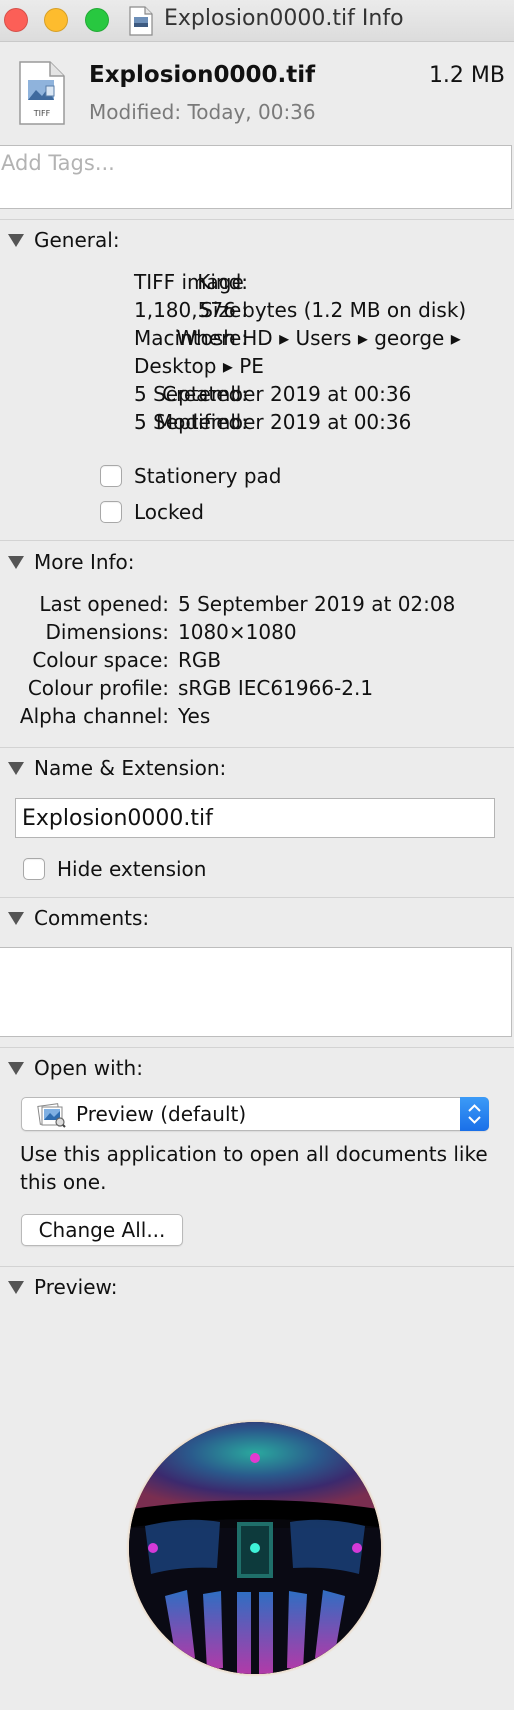 The image size is (514, 1710). What do you see at coordinates (51, 1117) in the screenshot?
I see `preview-app-icon` at bounding box center [51, 1117].